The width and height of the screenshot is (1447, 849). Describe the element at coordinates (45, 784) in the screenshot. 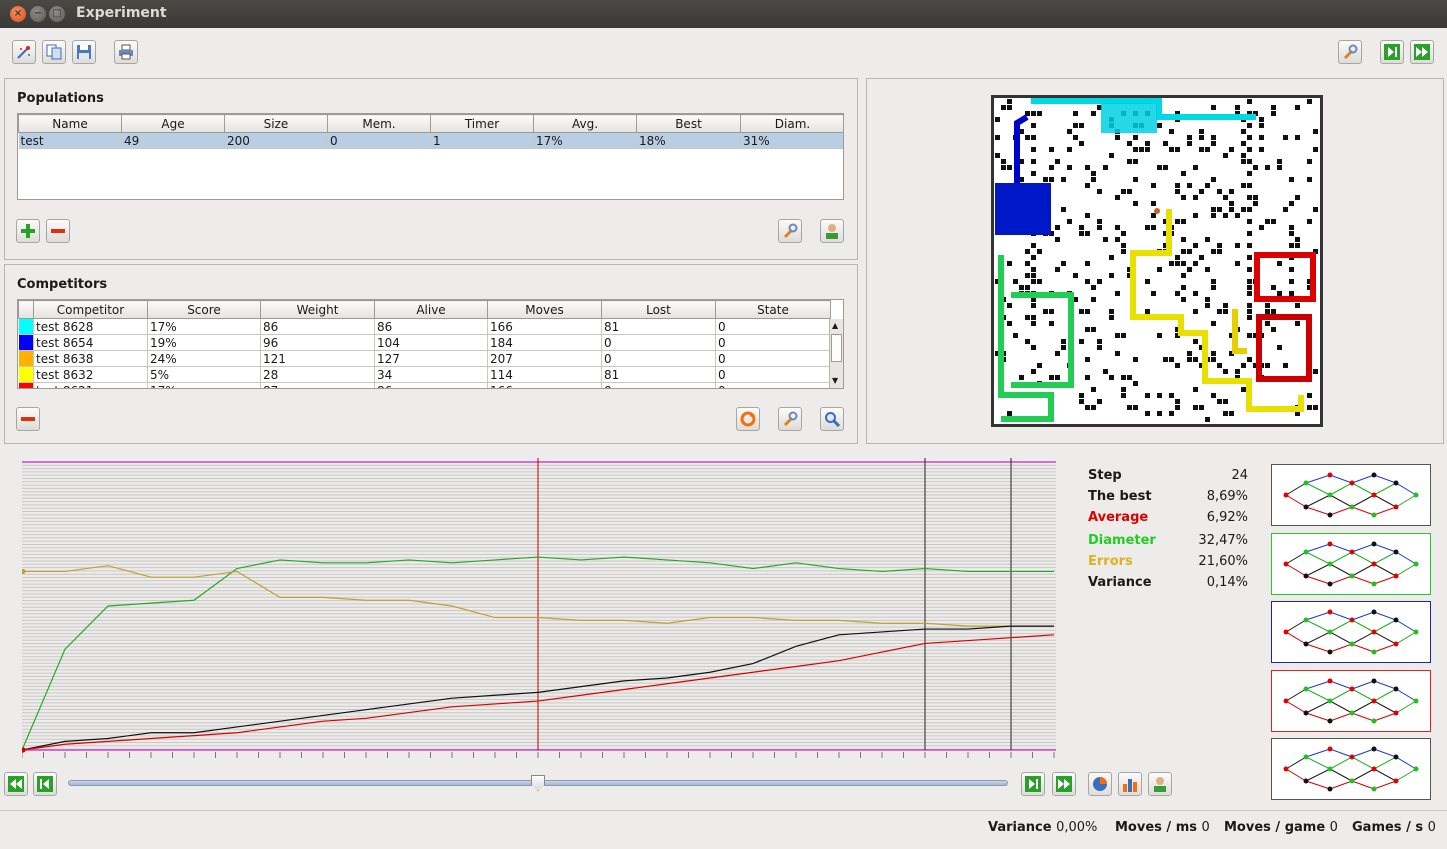

I see `step-back-button` at that location.